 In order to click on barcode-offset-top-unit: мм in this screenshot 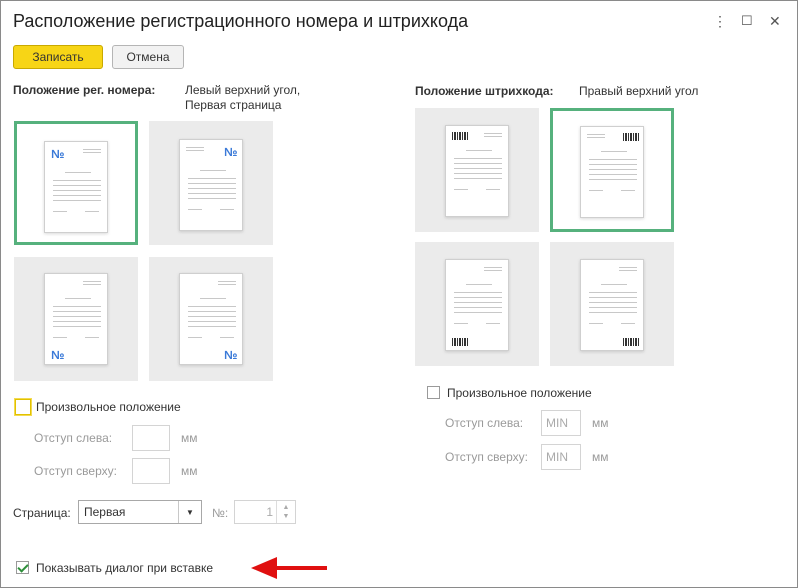, I will do `click(600, 457)`.